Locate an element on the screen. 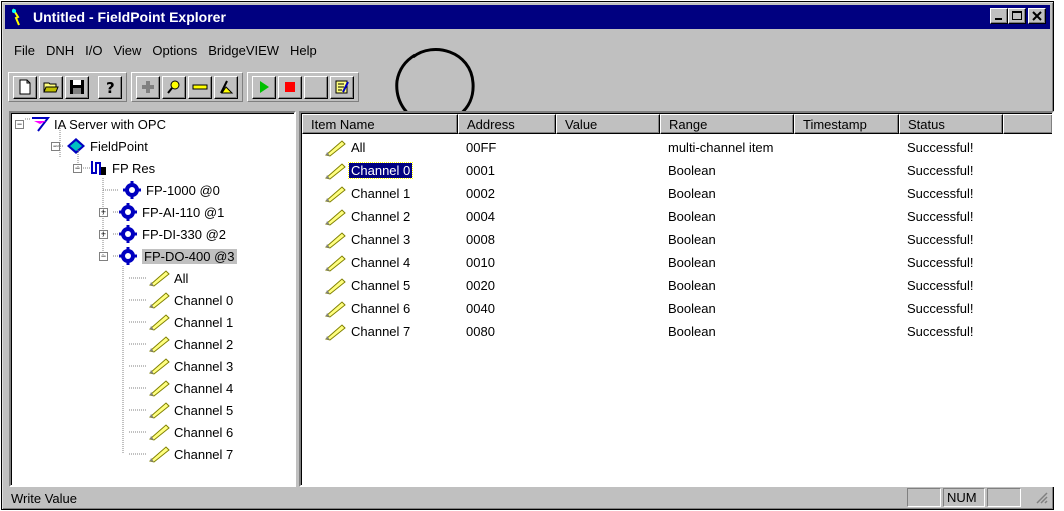  minimize-button is located at coordinates (999, 16).